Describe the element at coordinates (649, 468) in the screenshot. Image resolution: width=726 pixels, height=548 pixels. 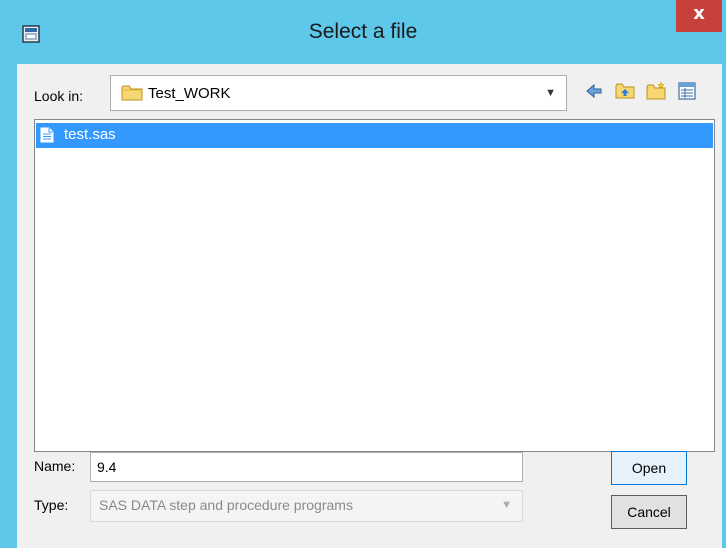
I see `open-button: Open` at that location.